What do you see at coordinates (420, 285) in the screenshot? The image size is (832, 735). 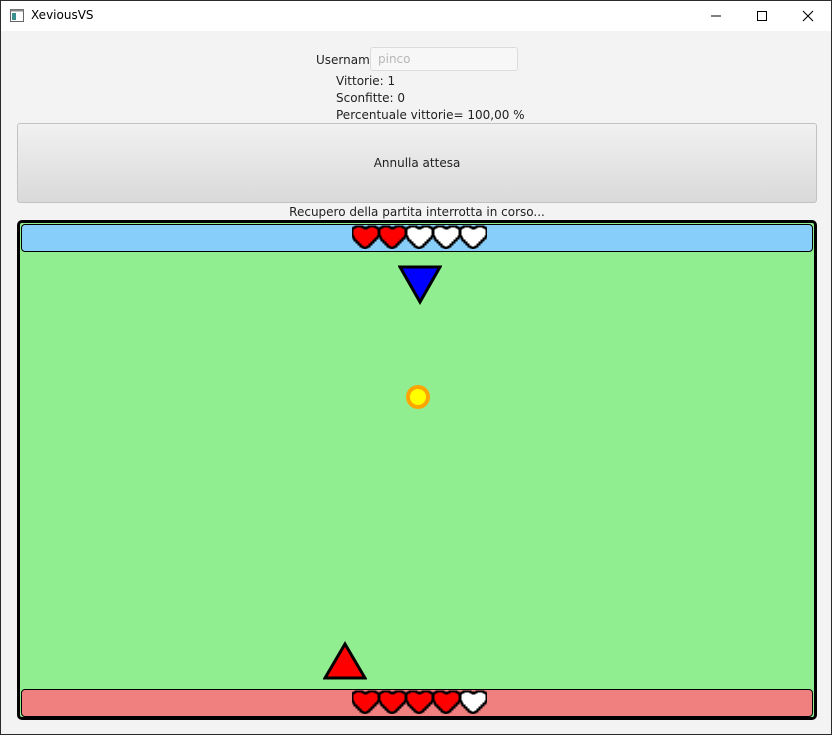 I see `opponent-ship-icon` at bounding box center [420, 285].